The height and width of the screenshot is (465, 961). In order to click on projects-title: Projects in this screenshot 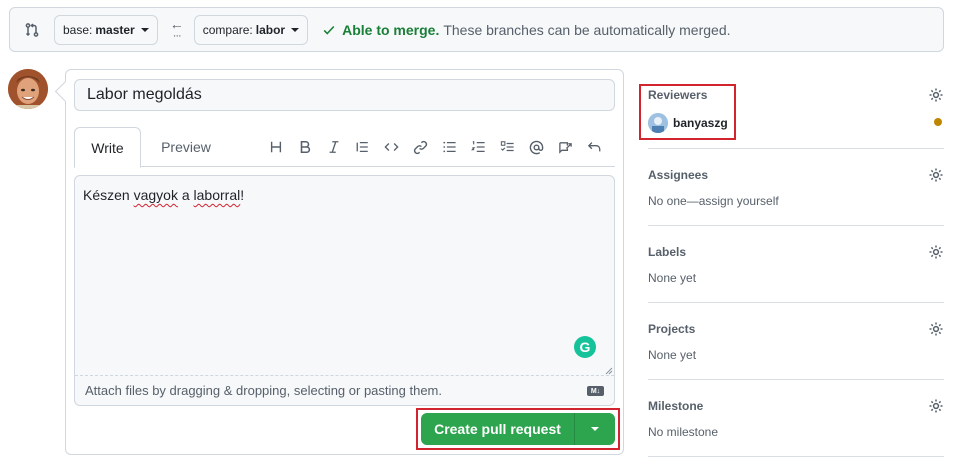, I will do `click(672, 329)`.